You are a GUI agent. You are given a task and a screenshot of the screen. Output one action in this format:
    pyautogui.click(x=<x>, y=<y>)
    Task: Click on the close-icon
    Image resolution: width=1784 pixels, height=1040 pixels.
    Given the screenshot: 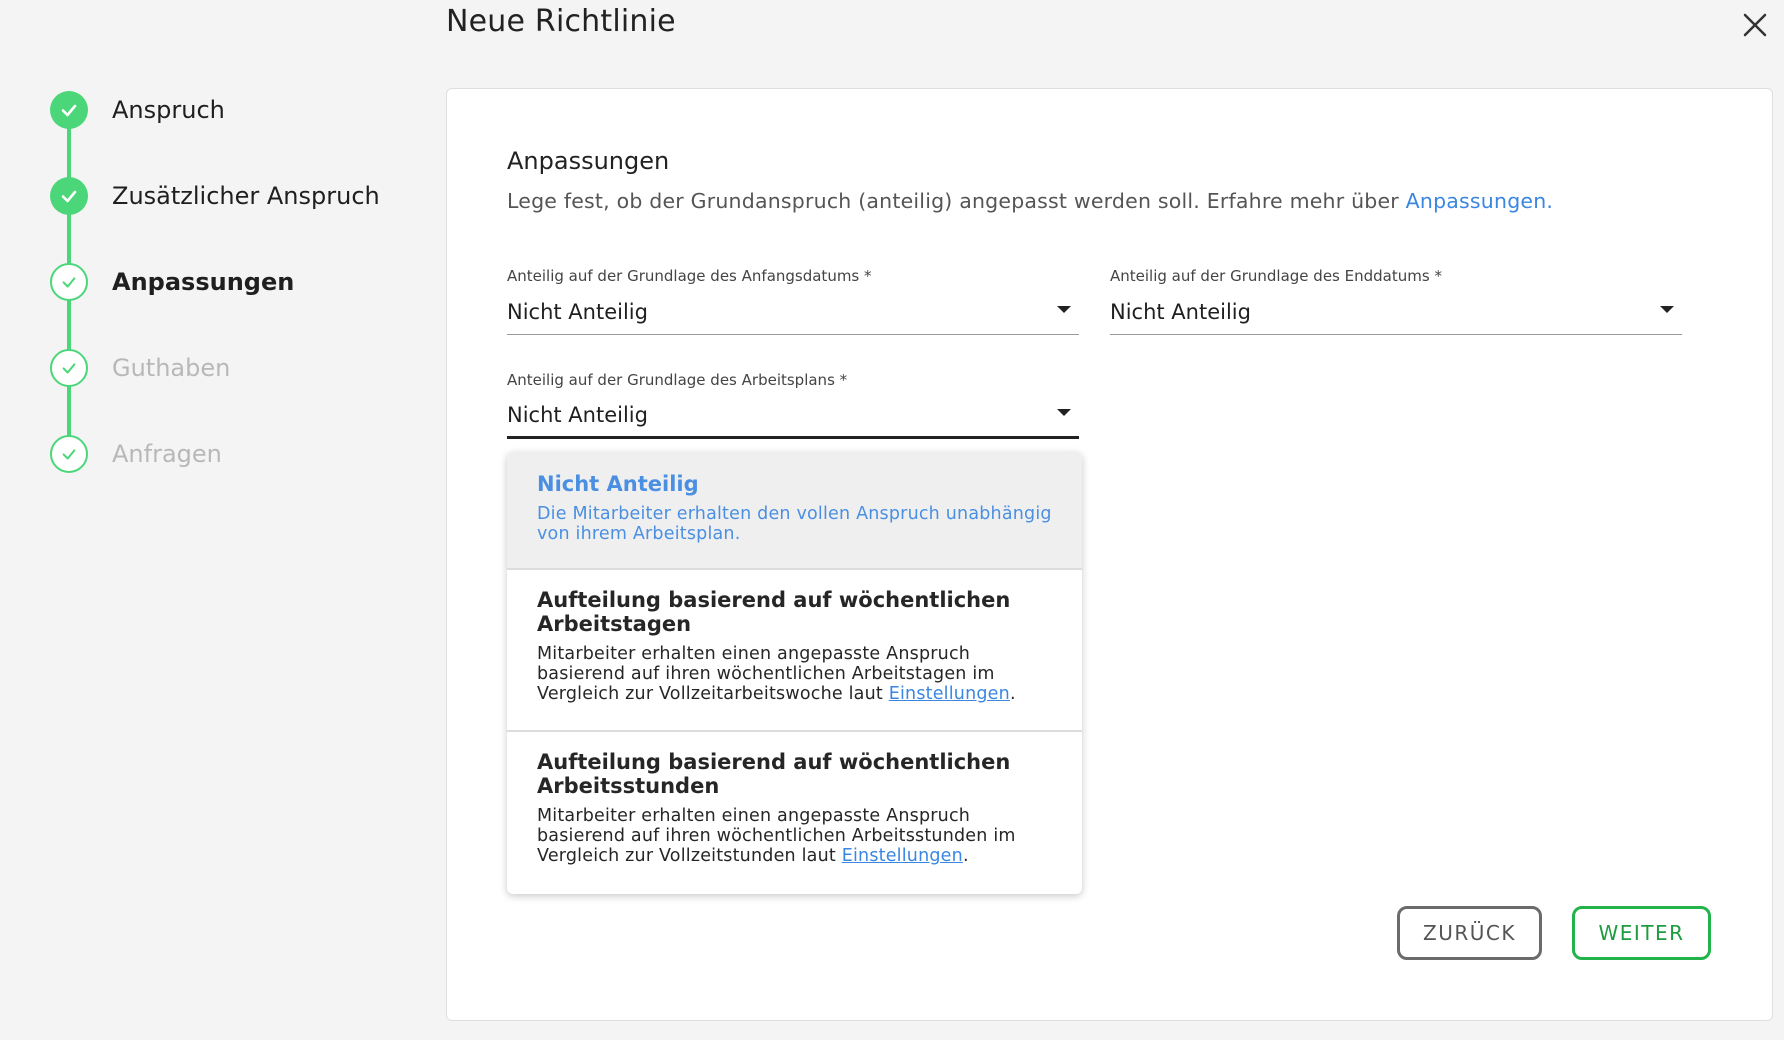 What is the action you would take?
    pyautogui.click(x=1755, y=25)
    